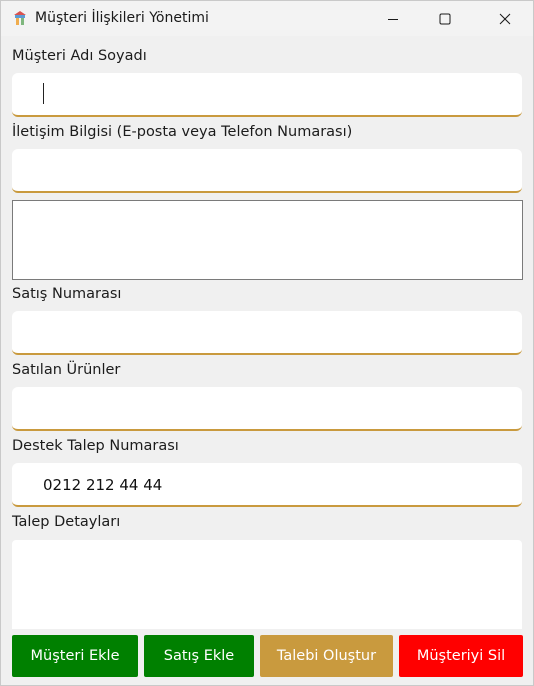 This screenshot has width=534, height=686. I want to click on customer-name-input, so click(267, 95).